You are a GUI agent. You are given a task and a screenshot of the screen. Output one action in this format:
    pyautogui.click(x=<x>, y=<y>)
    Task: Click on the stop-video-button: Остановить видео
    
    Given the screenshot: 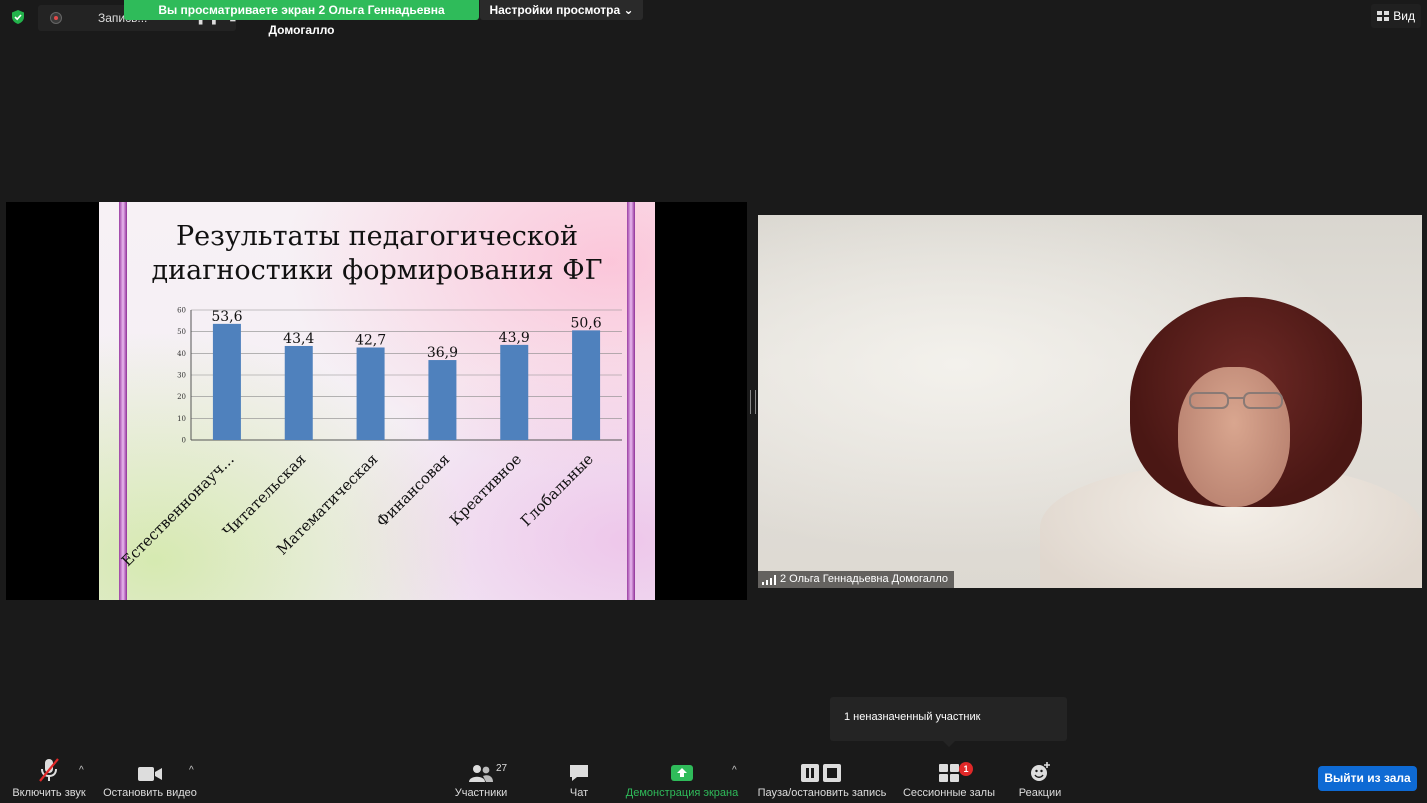 What is the action you would take?
    pyautogui.click(x=150, y=776)
    